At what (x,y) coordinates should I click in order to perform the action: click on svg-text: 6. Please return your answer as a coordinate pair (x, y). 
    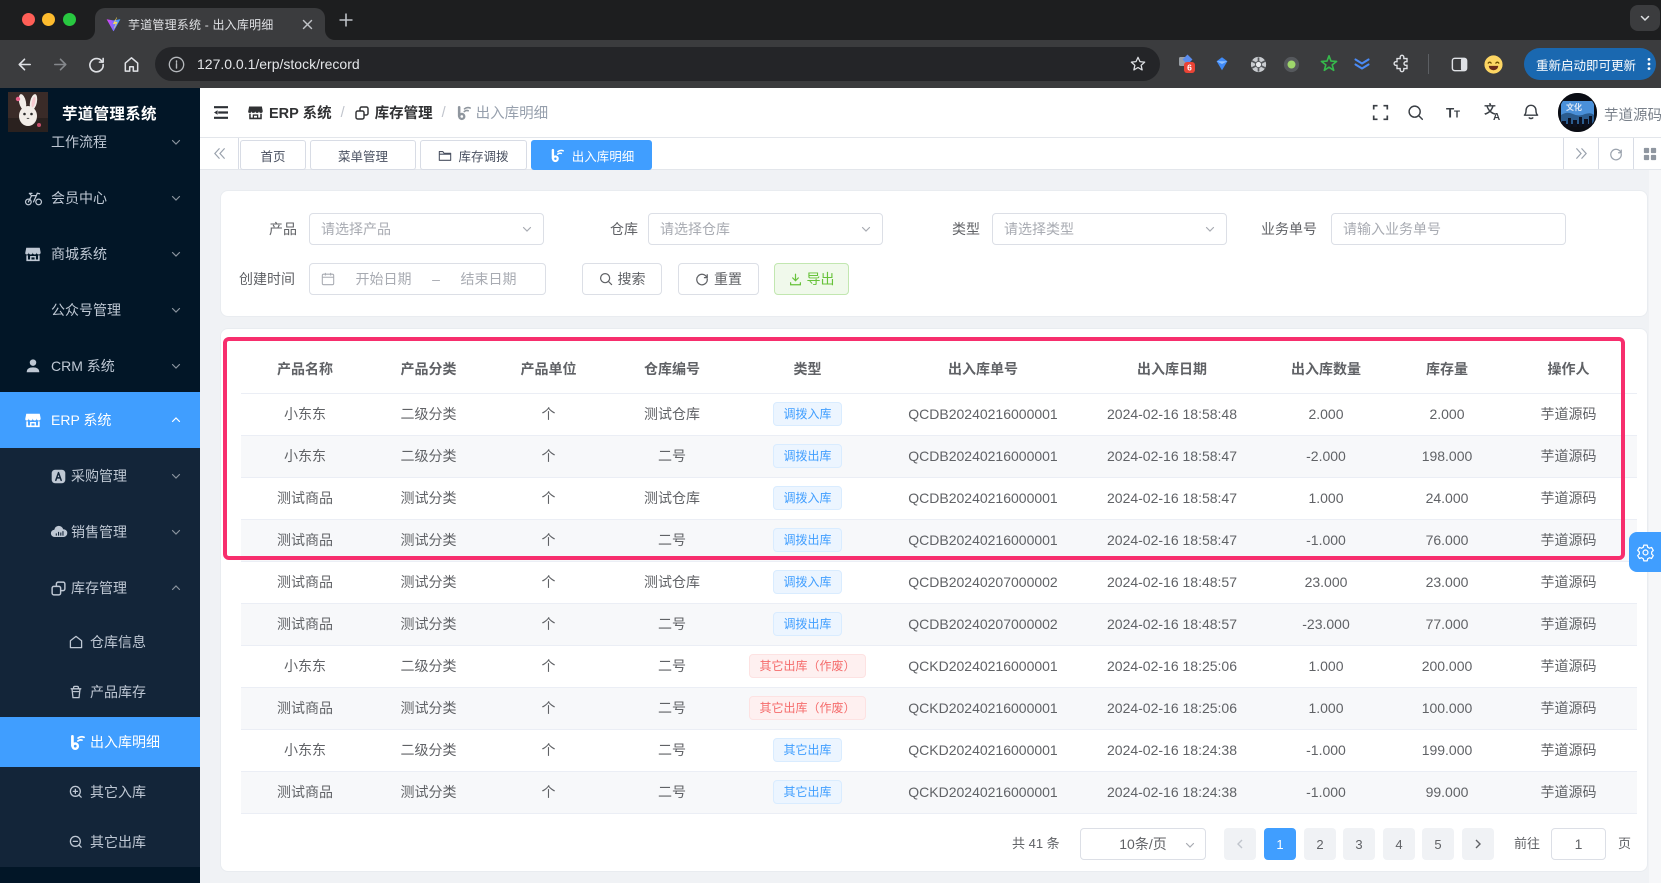
    Looking at the image, I should click on (1189, 68).